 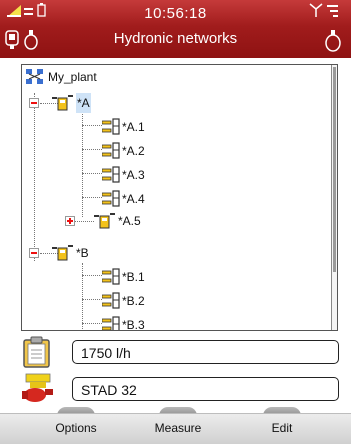 I want to click on valve-type-icon, so click(x=37, y=387).